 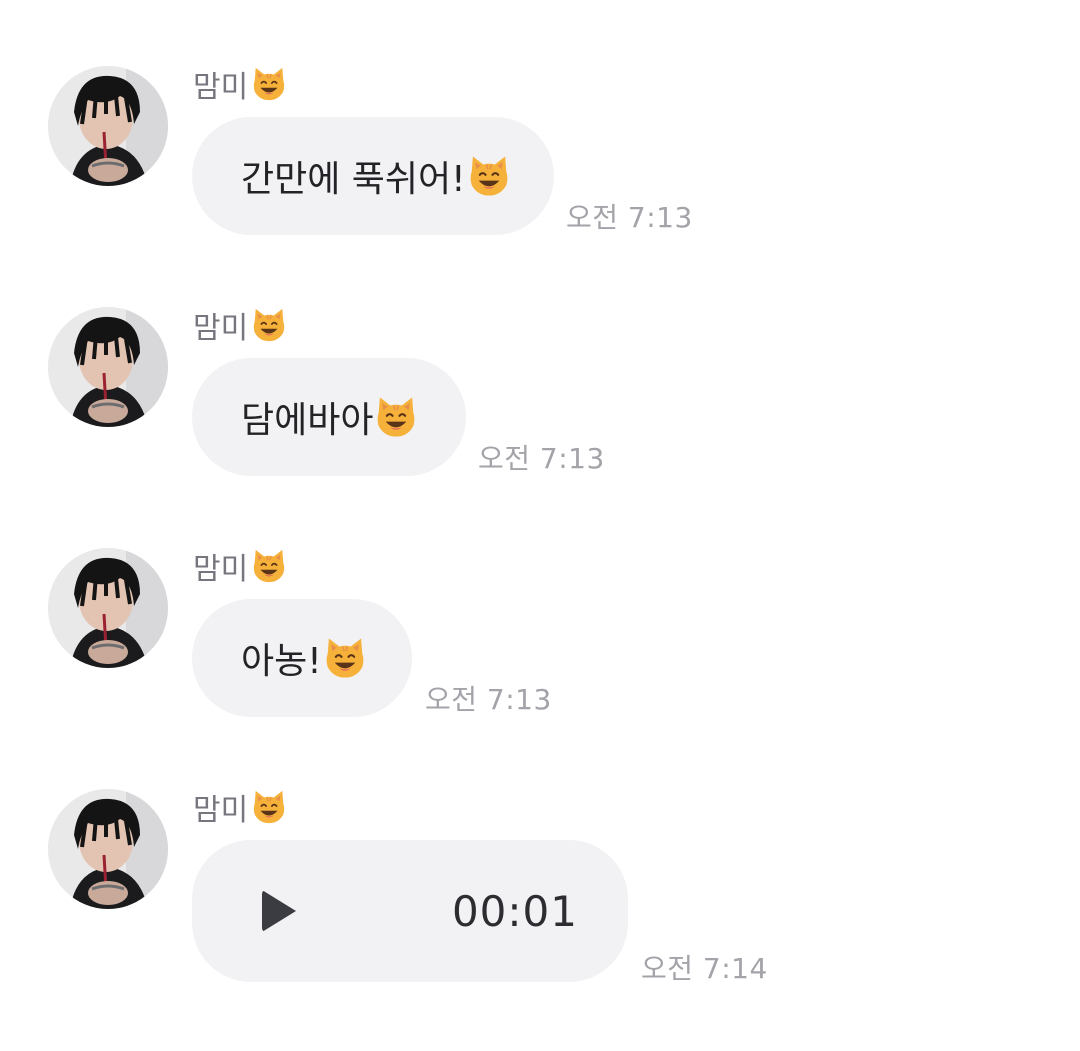 What do you see at coordinates (279, 911) in the screenshot?
I see `play-icon` at bounding box center [279, 911].